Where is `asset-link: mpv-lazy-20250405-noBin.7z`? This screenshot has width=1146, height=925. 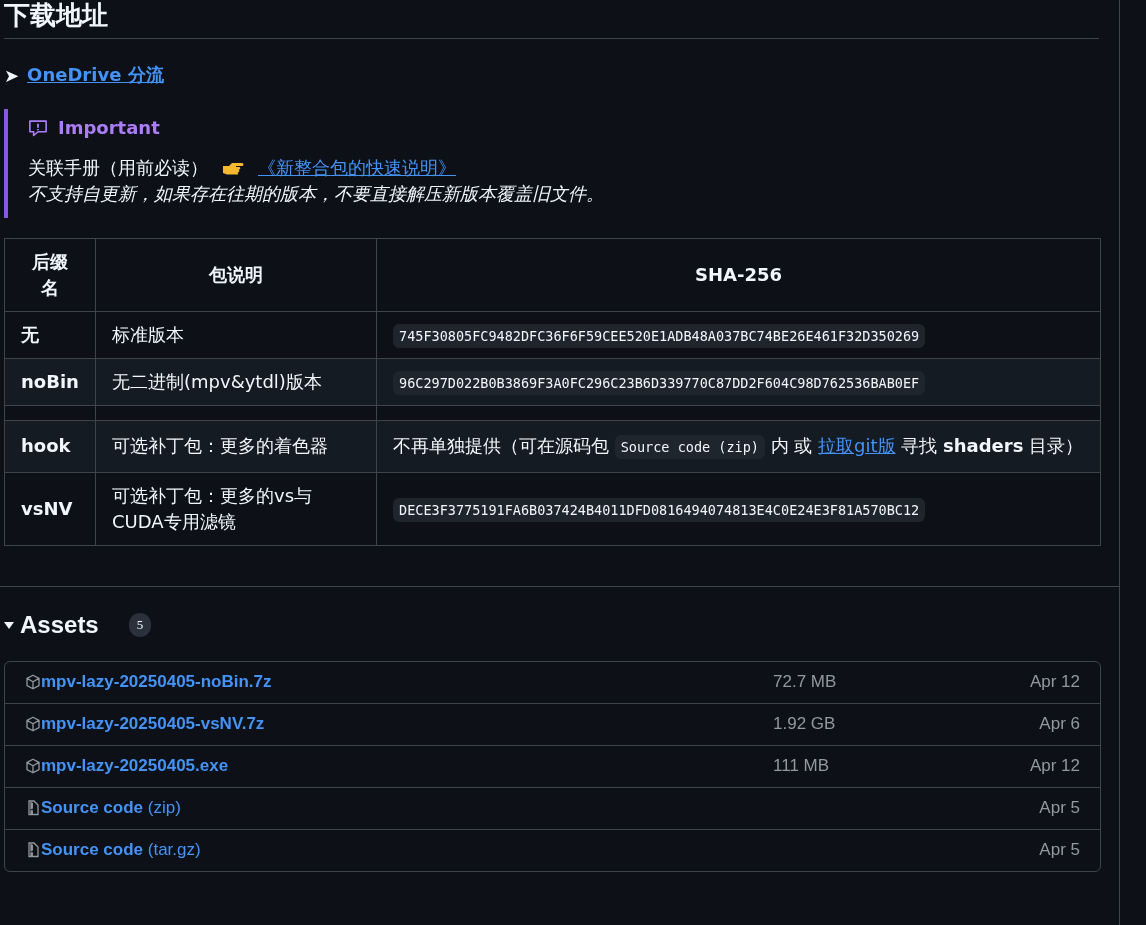
asset-link: mpv-lazy-20250405-noBin.7z is located at coordinates (407, 682).